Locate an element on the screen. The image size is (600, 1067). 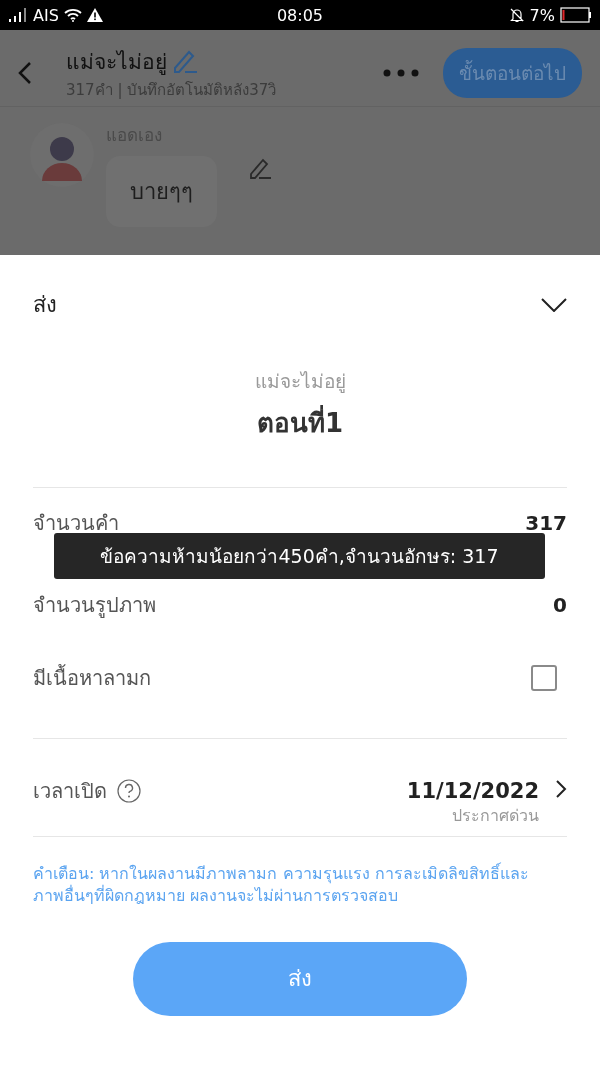
next-step-button: ขั้นตอนต่อไป is located at coordinates (512, 73).